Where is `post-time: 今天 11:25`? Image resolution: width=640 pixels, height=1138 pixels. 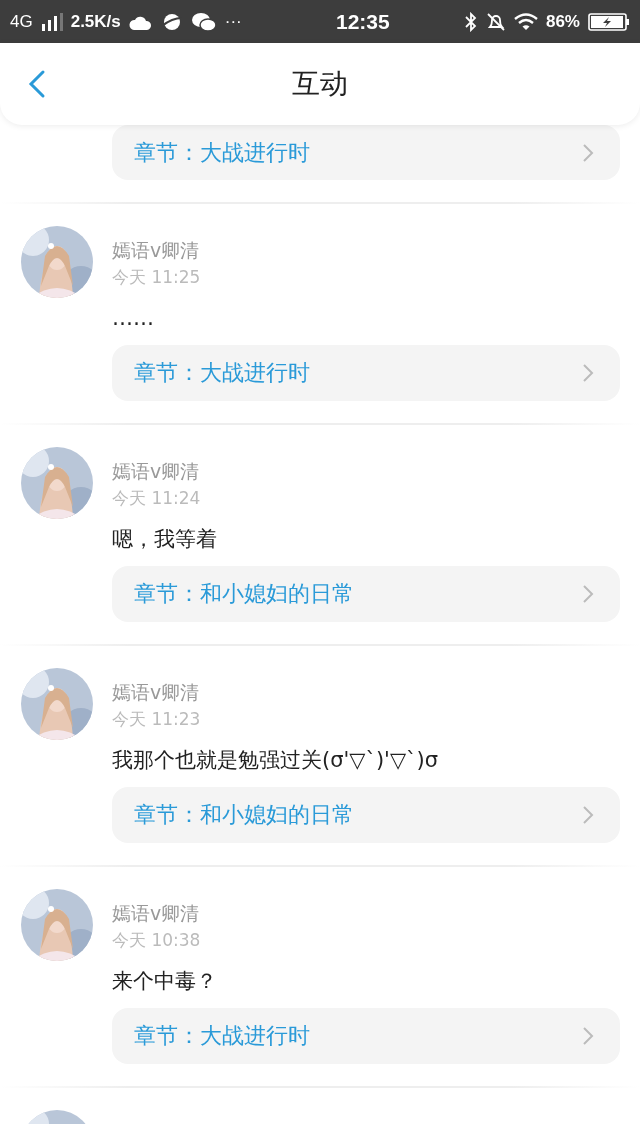
post-time: 今天 11:25 is located at coordinates (156, 277).